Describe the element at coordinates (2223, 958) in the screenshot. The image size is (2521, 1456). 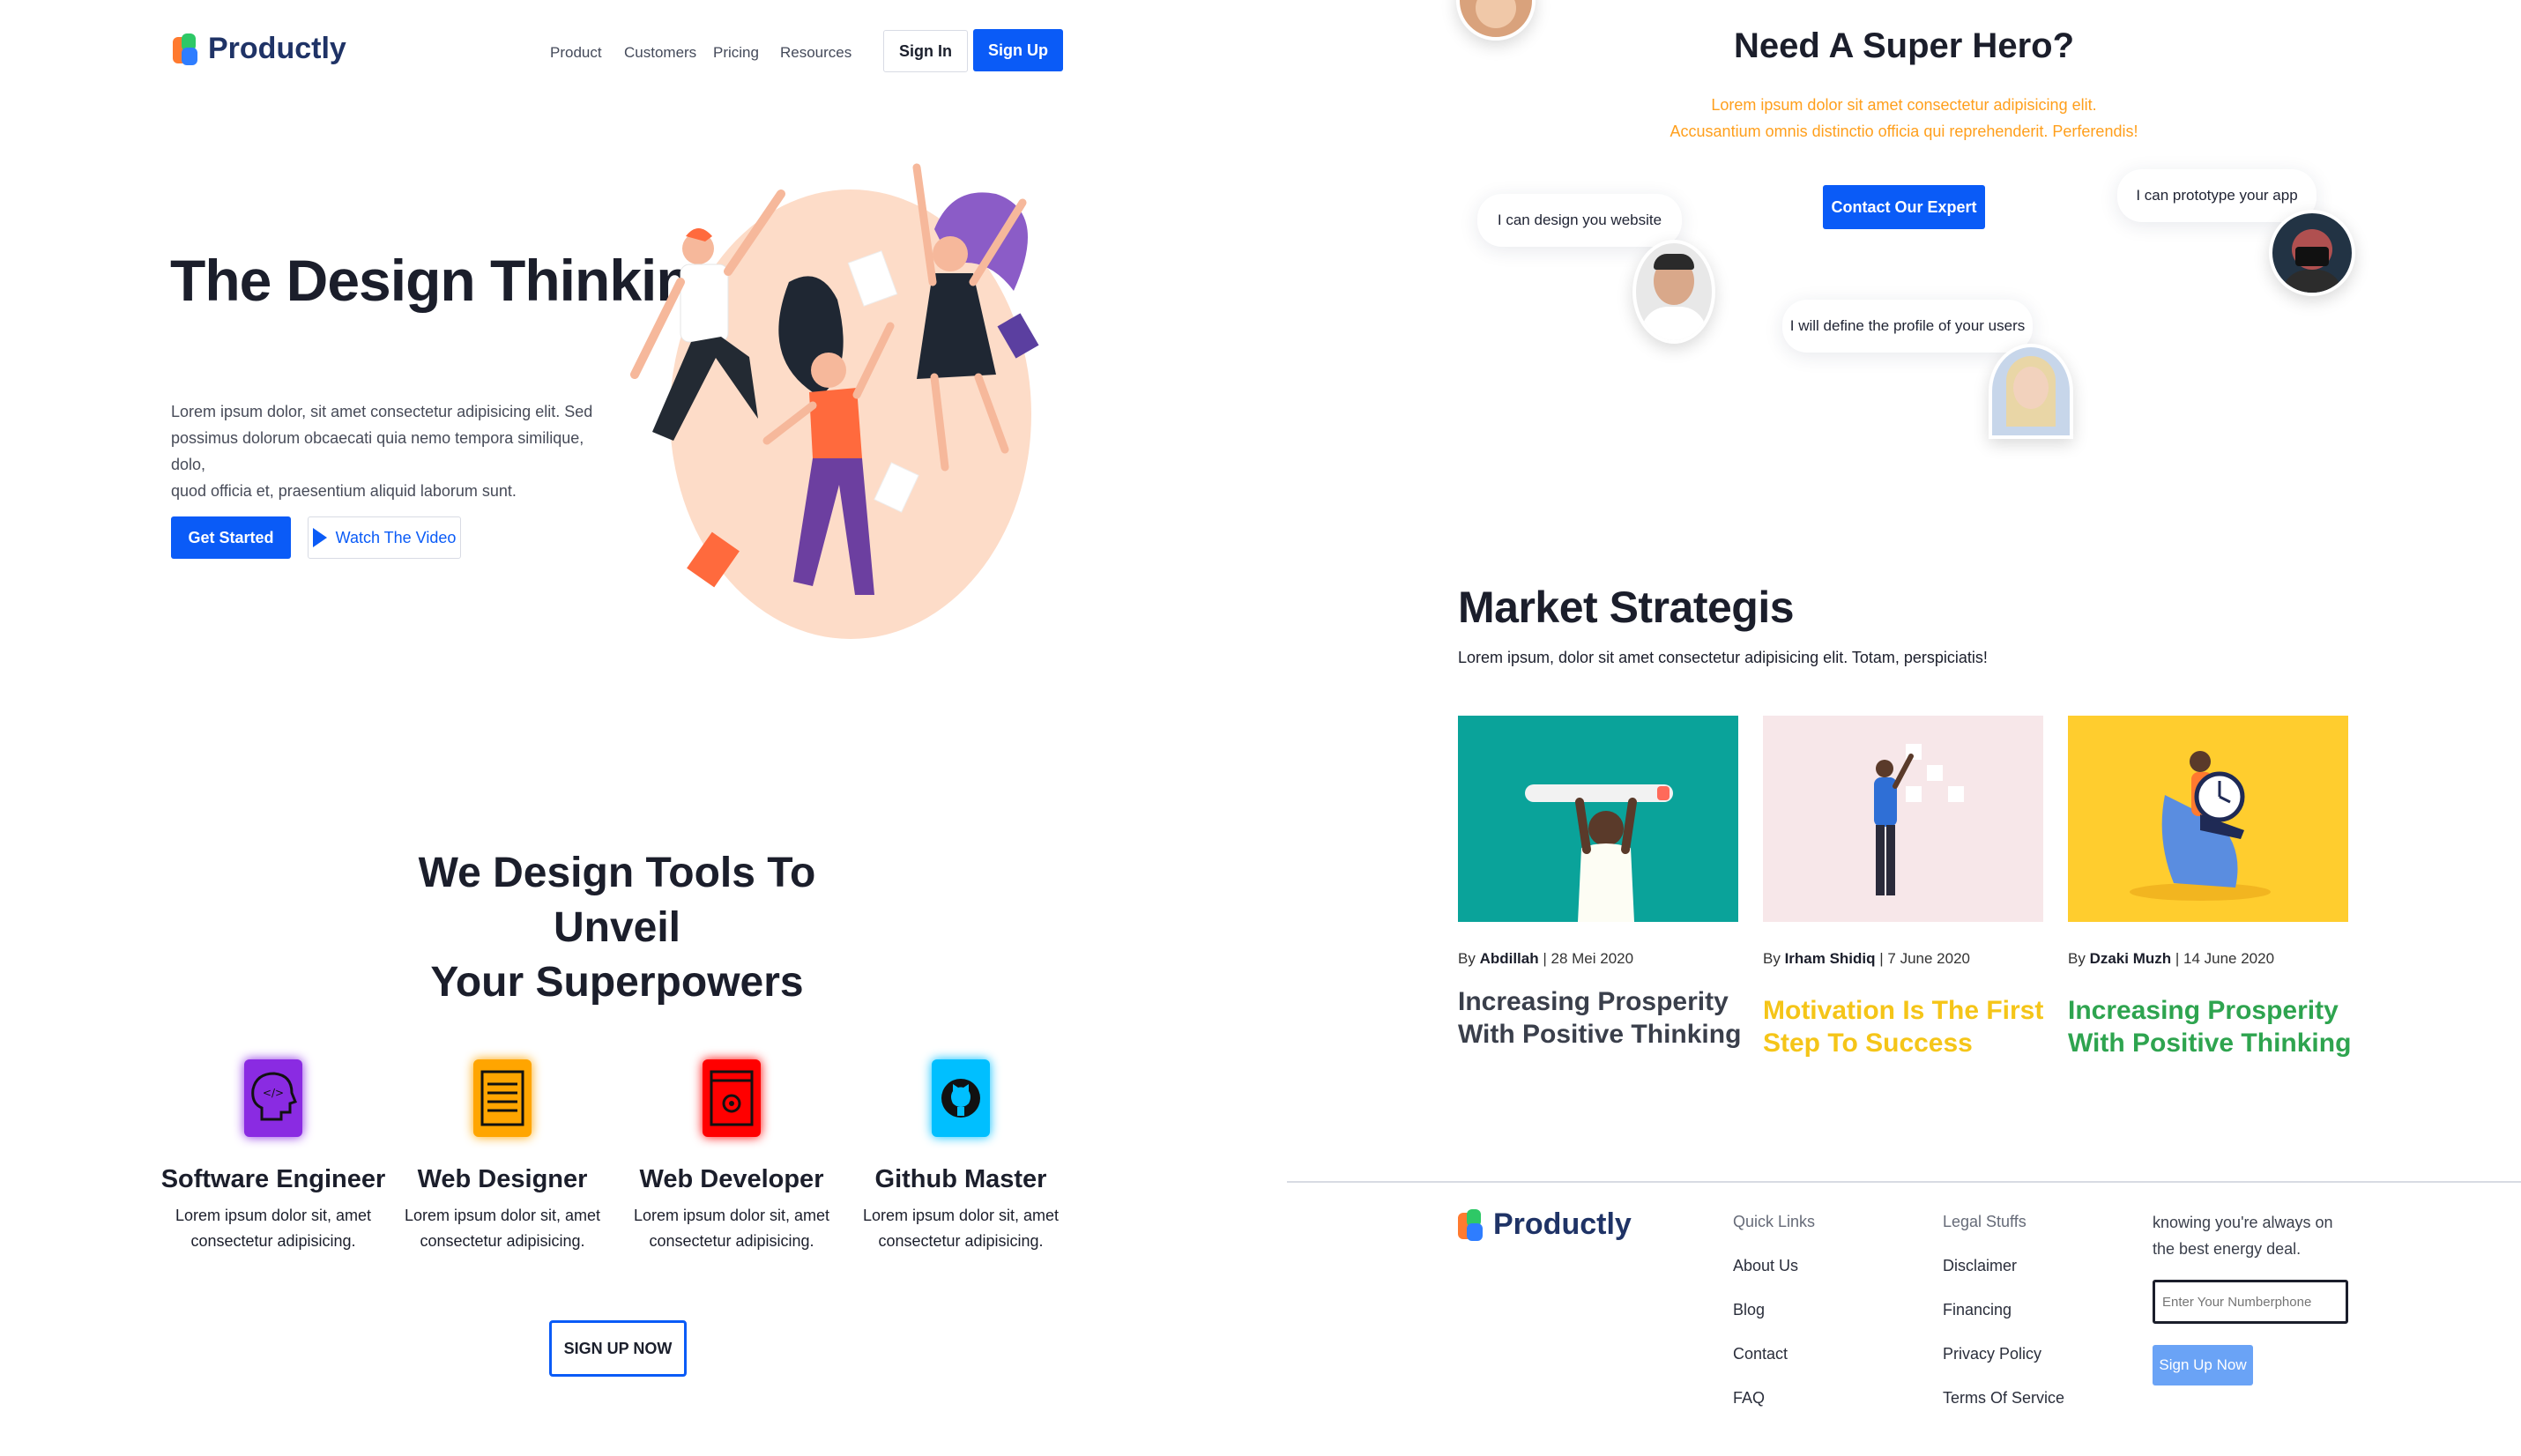
I see `card-date: | 14 June 2020` at that location.